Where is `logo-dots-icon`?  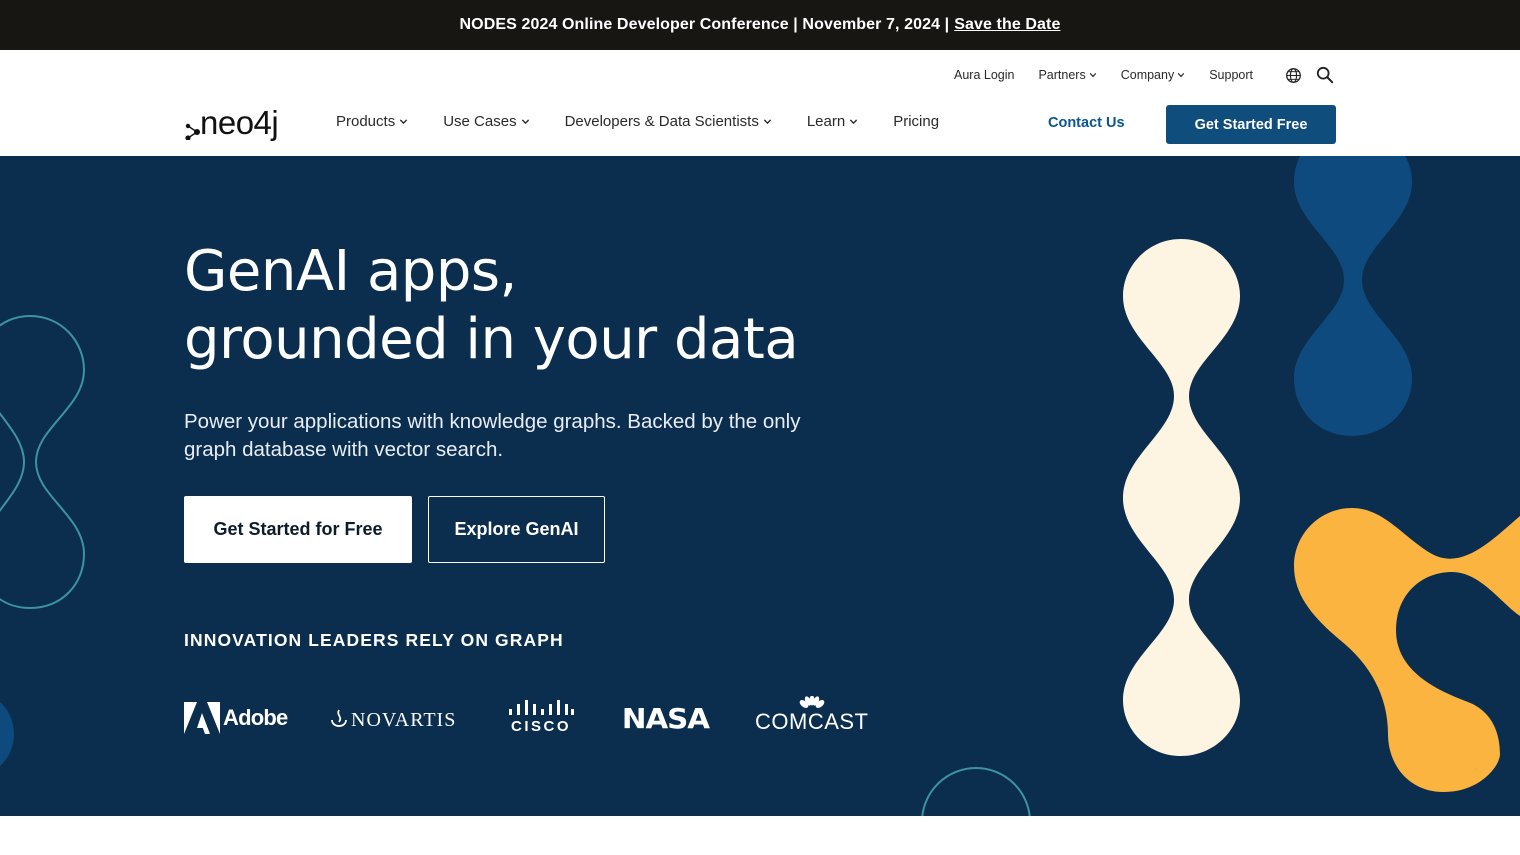
logo-dots-icon is located at coordinates (192, 131).